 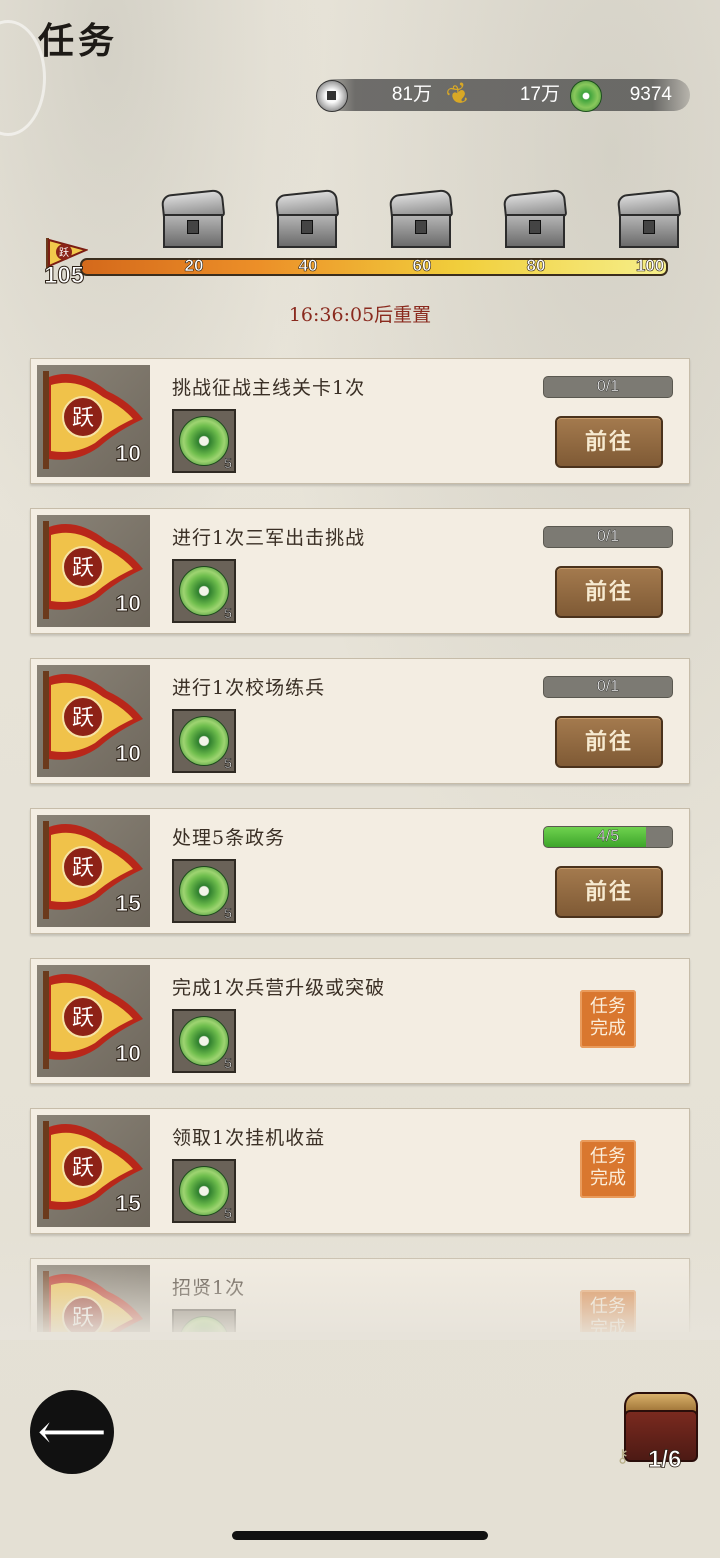 I want to click on back-arrow-icon: ⟵, so click(x=72, y=1432).